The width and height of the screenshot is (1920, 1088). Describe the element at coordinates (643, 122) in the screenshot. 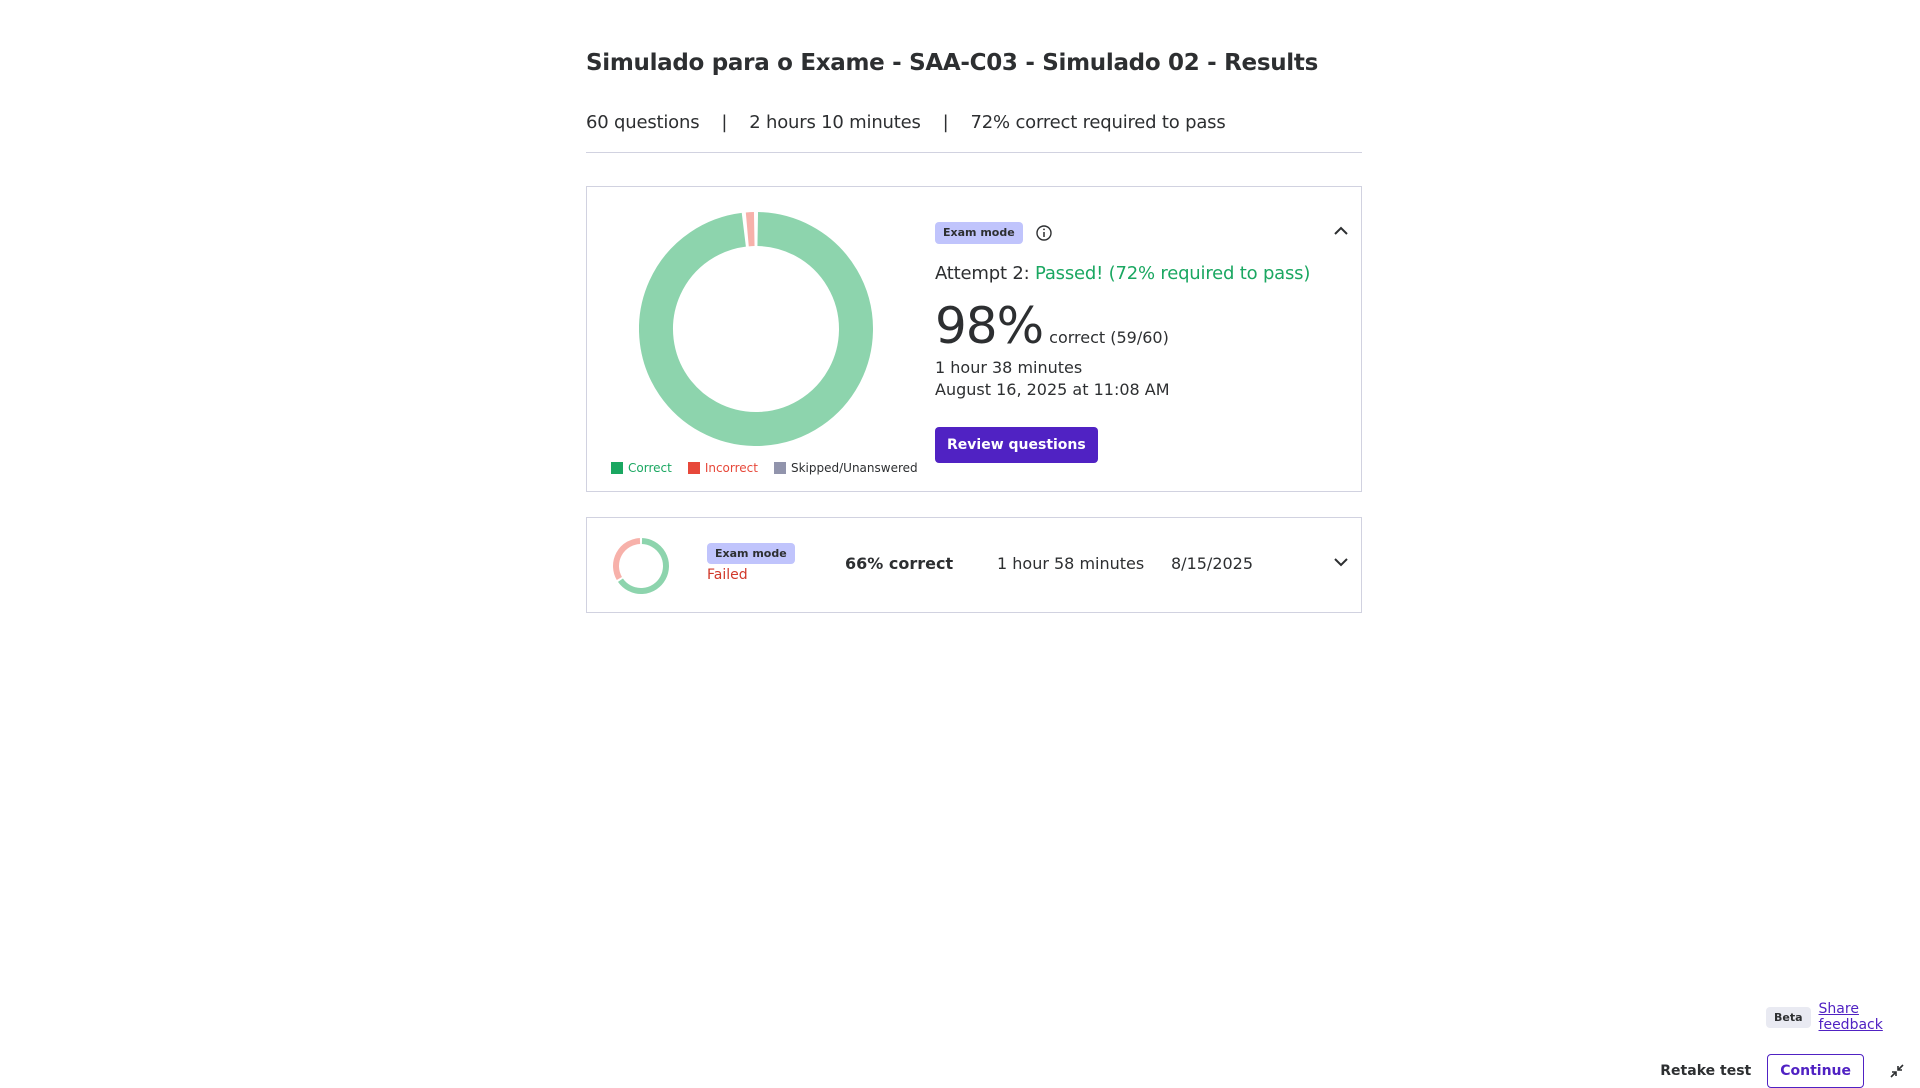

I see `question-count: 60 questions` at that location.